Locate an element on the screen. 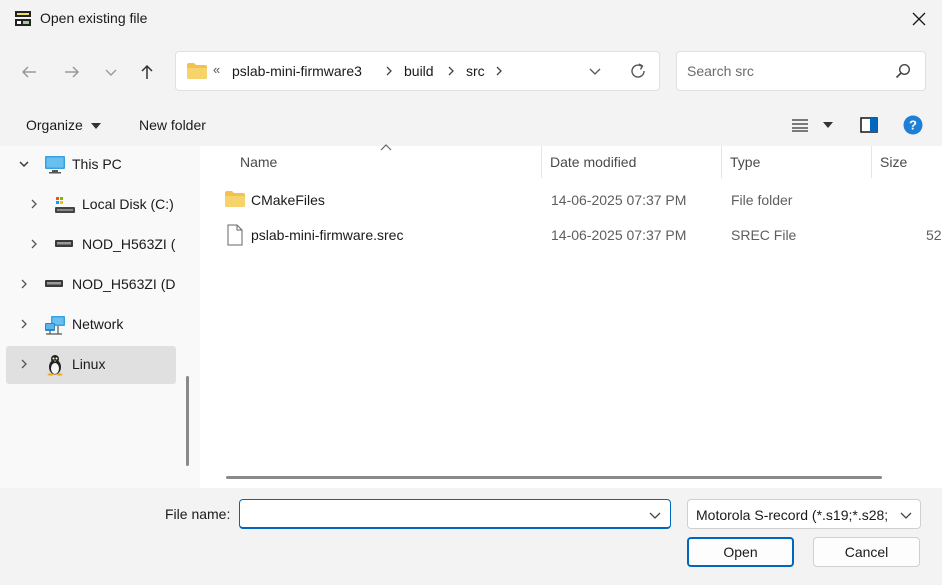  sidebar-item-label: NOD_H563ZI ( is located at coordinates (129, 244).